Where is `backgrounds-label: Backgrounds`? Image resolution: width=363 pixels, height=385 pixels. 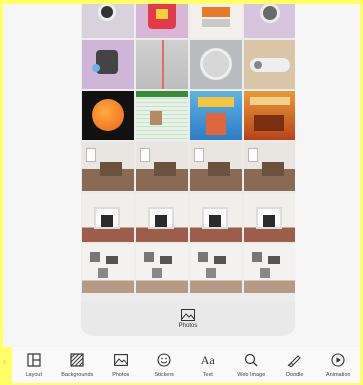 backgrounds-label: Backgrounds is located at coordinates (77, 375).